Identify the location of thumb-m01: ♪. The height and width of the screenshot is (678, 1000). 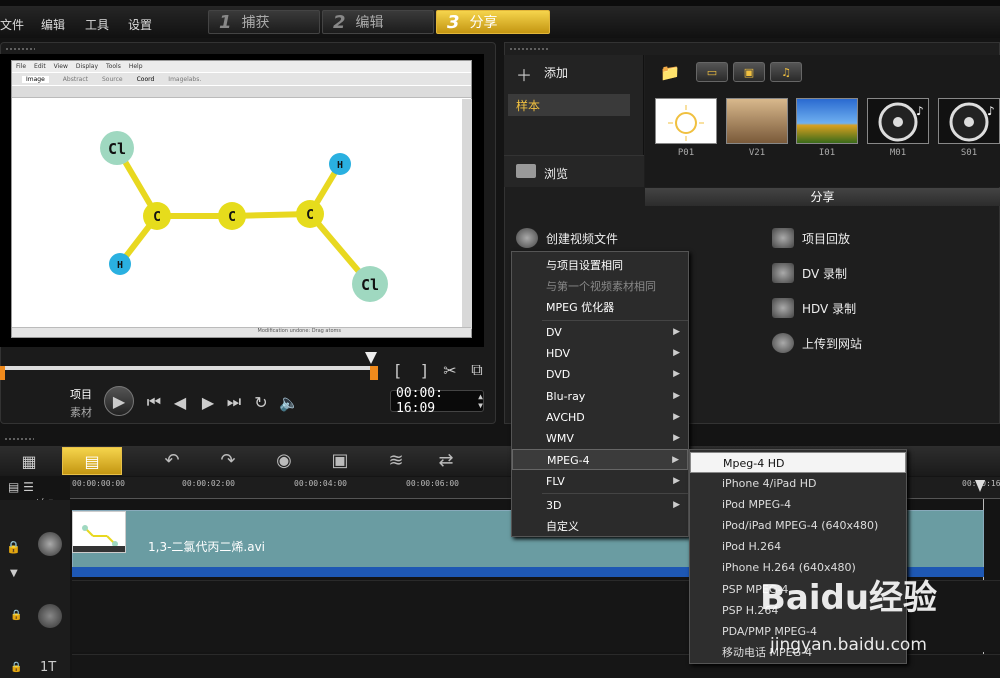
(898, 121).